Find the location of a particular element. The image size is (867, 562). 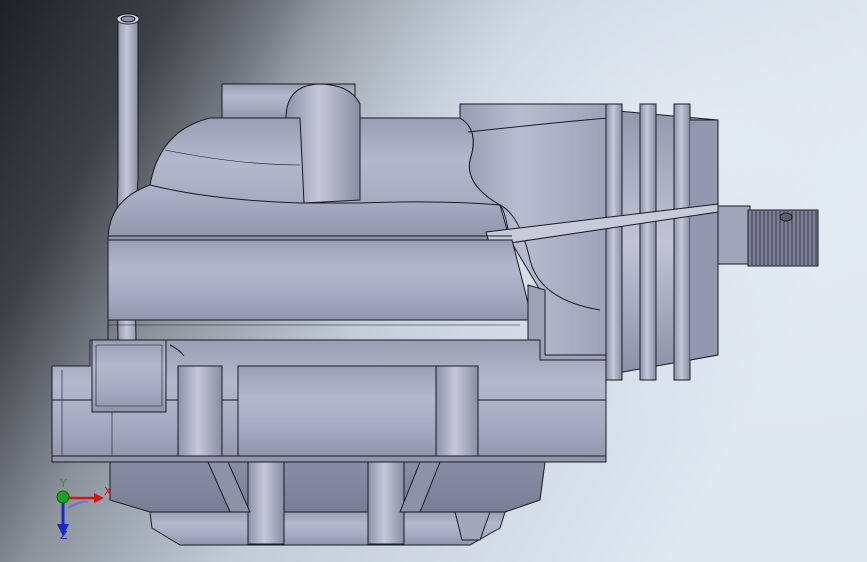

axis-triad: X Y Z is located at coordinates (84, 513).